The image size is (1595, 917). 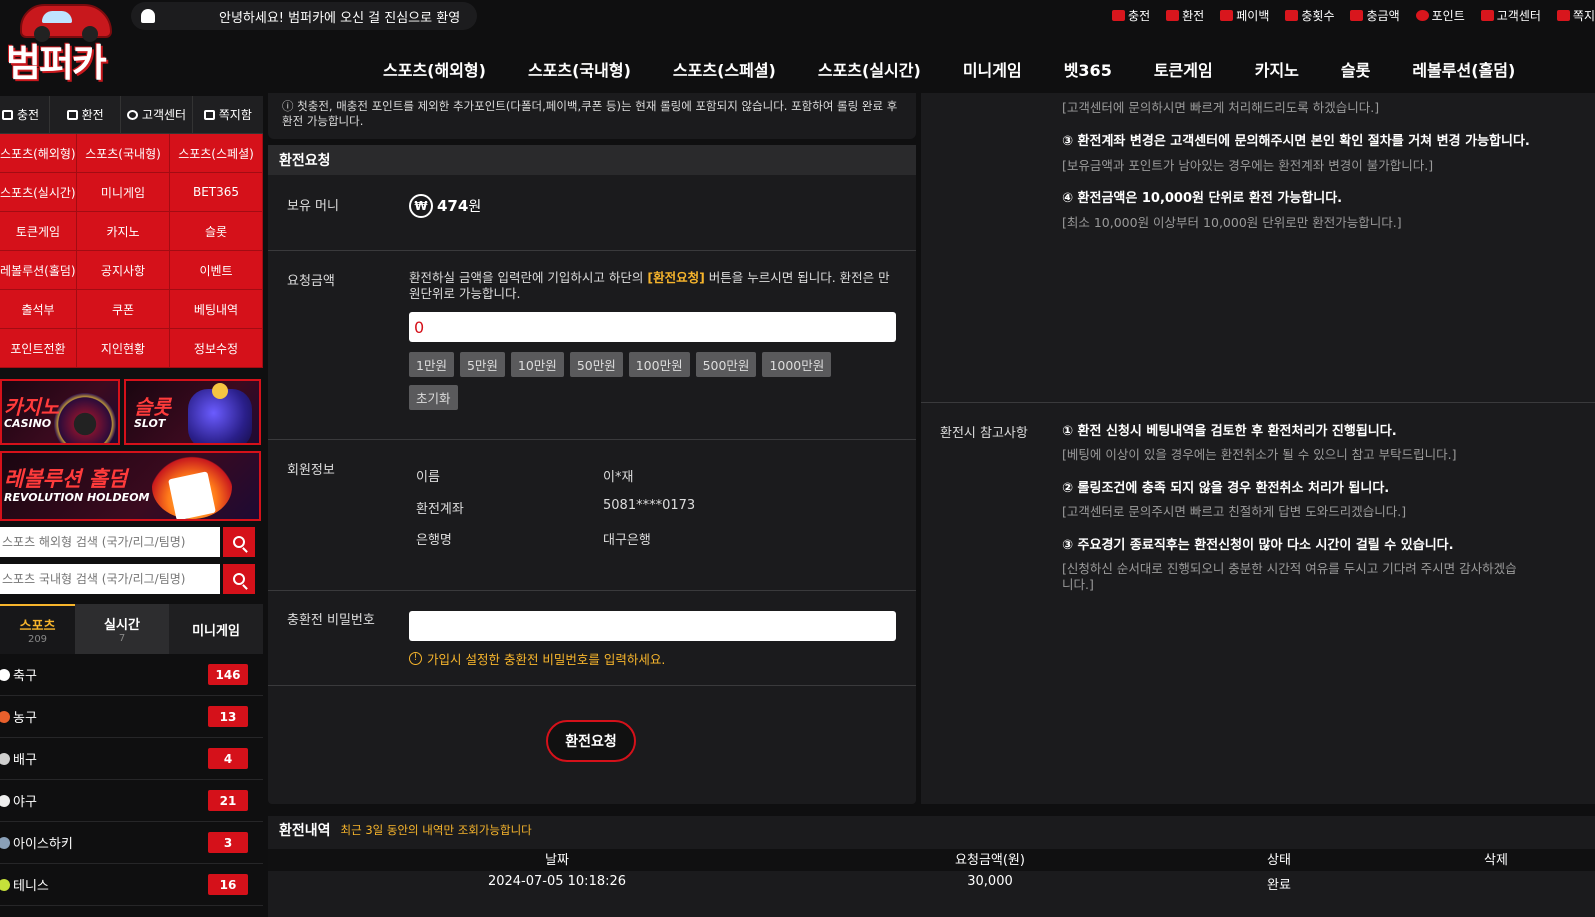 What do you see at coordinates (992, 69) in the screenshot?
I see `nav-minigame: 미니게임` at bounding box center [992, 69].